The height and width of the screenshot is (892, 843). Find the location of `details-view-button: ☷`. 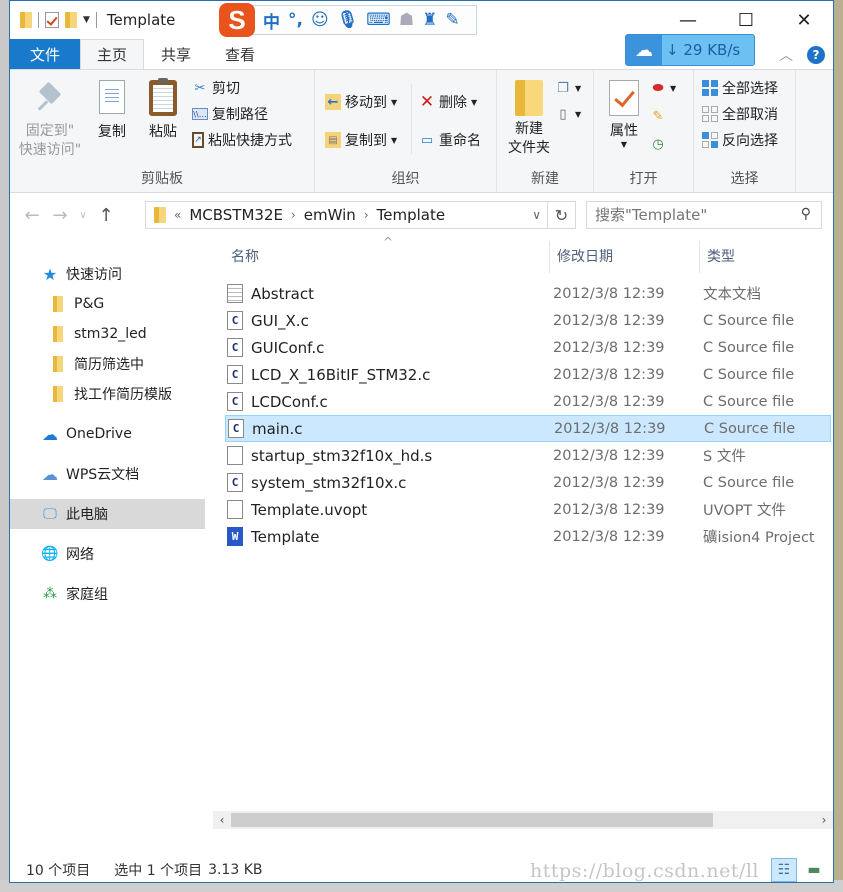

details-view-button: ☷ is located at coordinates (784, 870).